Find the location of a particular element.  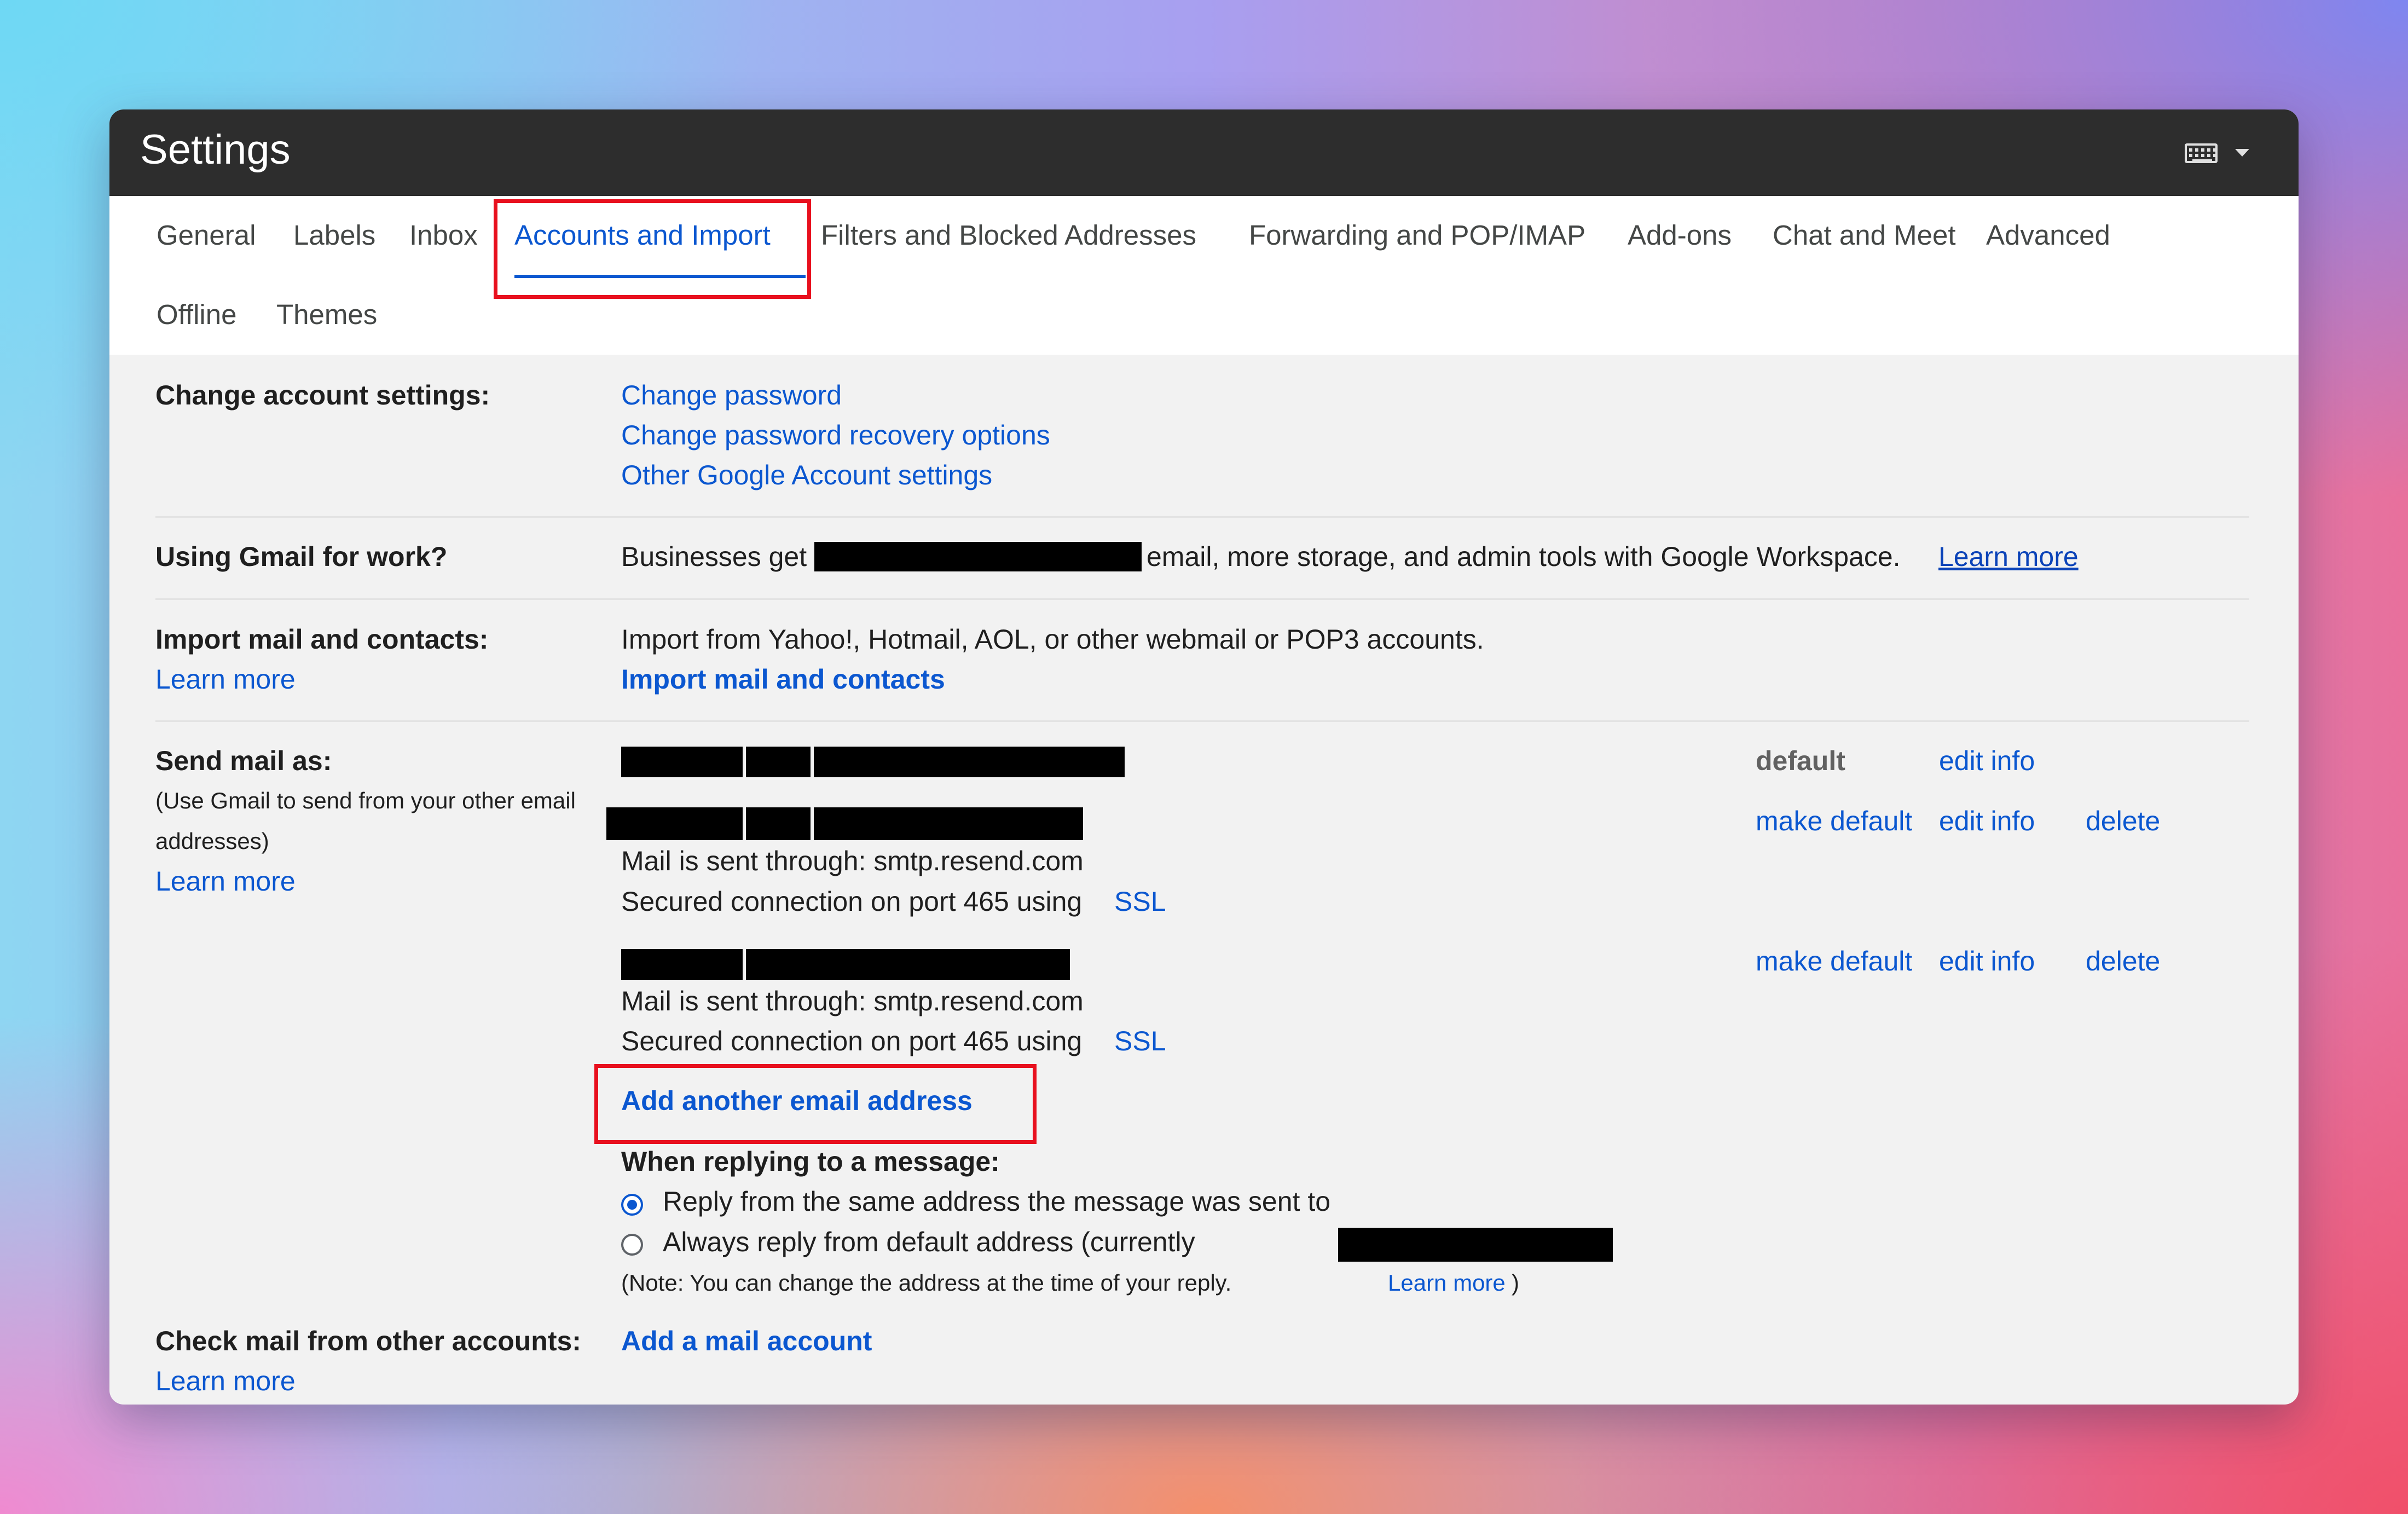

tab-themes: Themes is located at coordinates (326, 315).